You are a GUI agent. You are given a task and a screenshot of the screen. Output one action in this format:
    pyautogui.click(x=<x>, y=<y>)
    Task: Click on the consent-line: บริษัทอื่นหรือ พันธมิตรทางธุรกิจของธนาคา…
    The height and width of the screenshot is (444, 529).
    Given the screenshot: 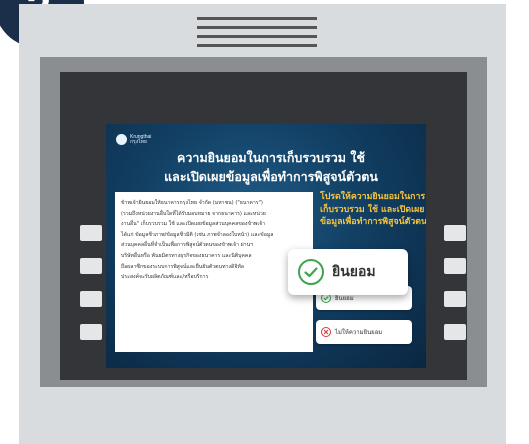 What is the action you would take?
    pyautogui.click(x=186, y=255)
    